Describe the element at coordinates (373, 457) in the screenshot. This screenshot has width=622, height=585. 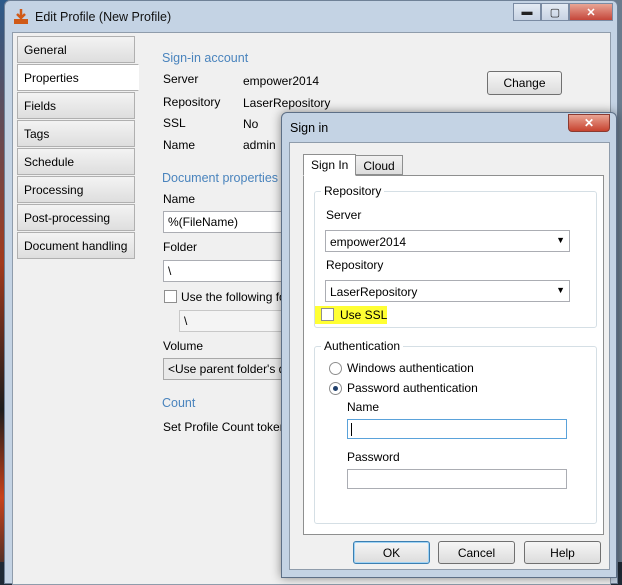
I see `auth-password-label: Password` at that location.